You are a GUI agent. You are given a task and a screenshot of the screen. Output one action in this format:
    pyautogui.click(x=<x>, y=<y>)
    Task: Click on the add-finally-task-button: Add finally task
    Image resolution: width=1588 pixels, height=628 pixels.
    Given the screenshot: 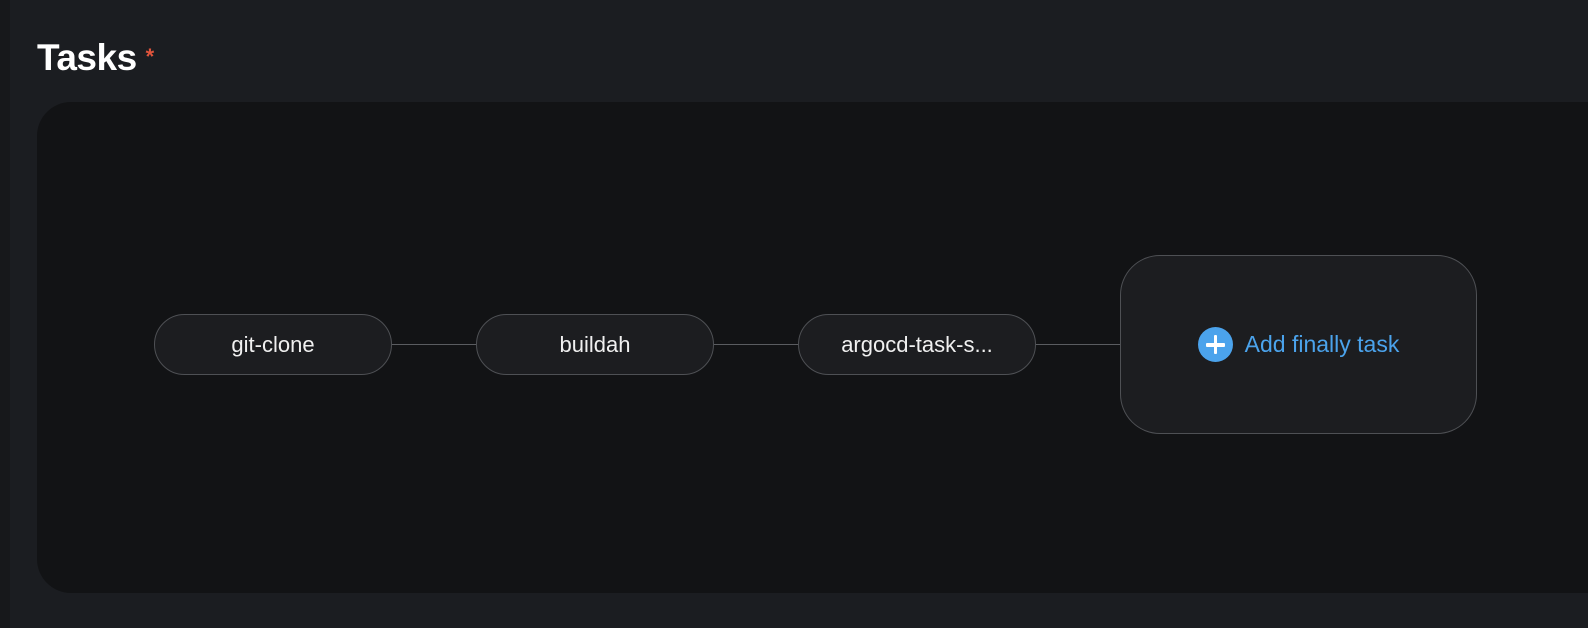 What is the action you would take?
    pyautogui.click(x=1298, y=344)
    